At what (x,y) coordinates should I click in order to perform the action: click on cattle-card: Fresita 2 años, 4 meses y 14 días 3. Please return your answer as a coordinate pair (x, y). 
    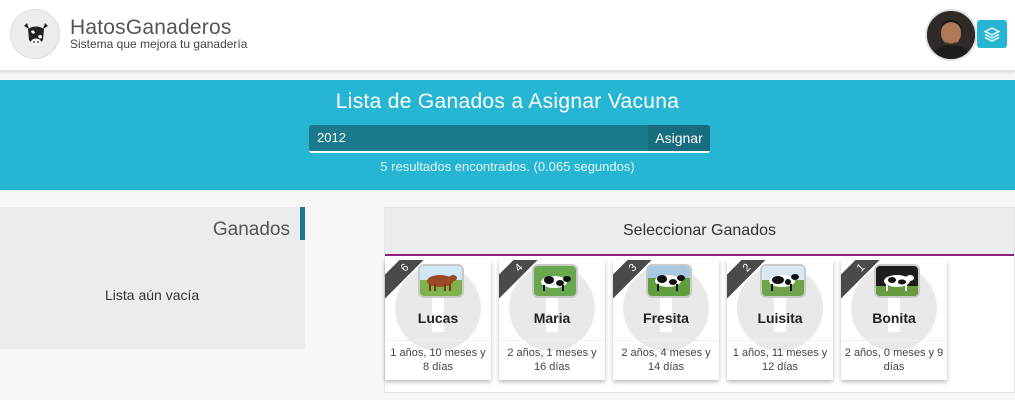
    Looking at the image, I should click on (666, 320).